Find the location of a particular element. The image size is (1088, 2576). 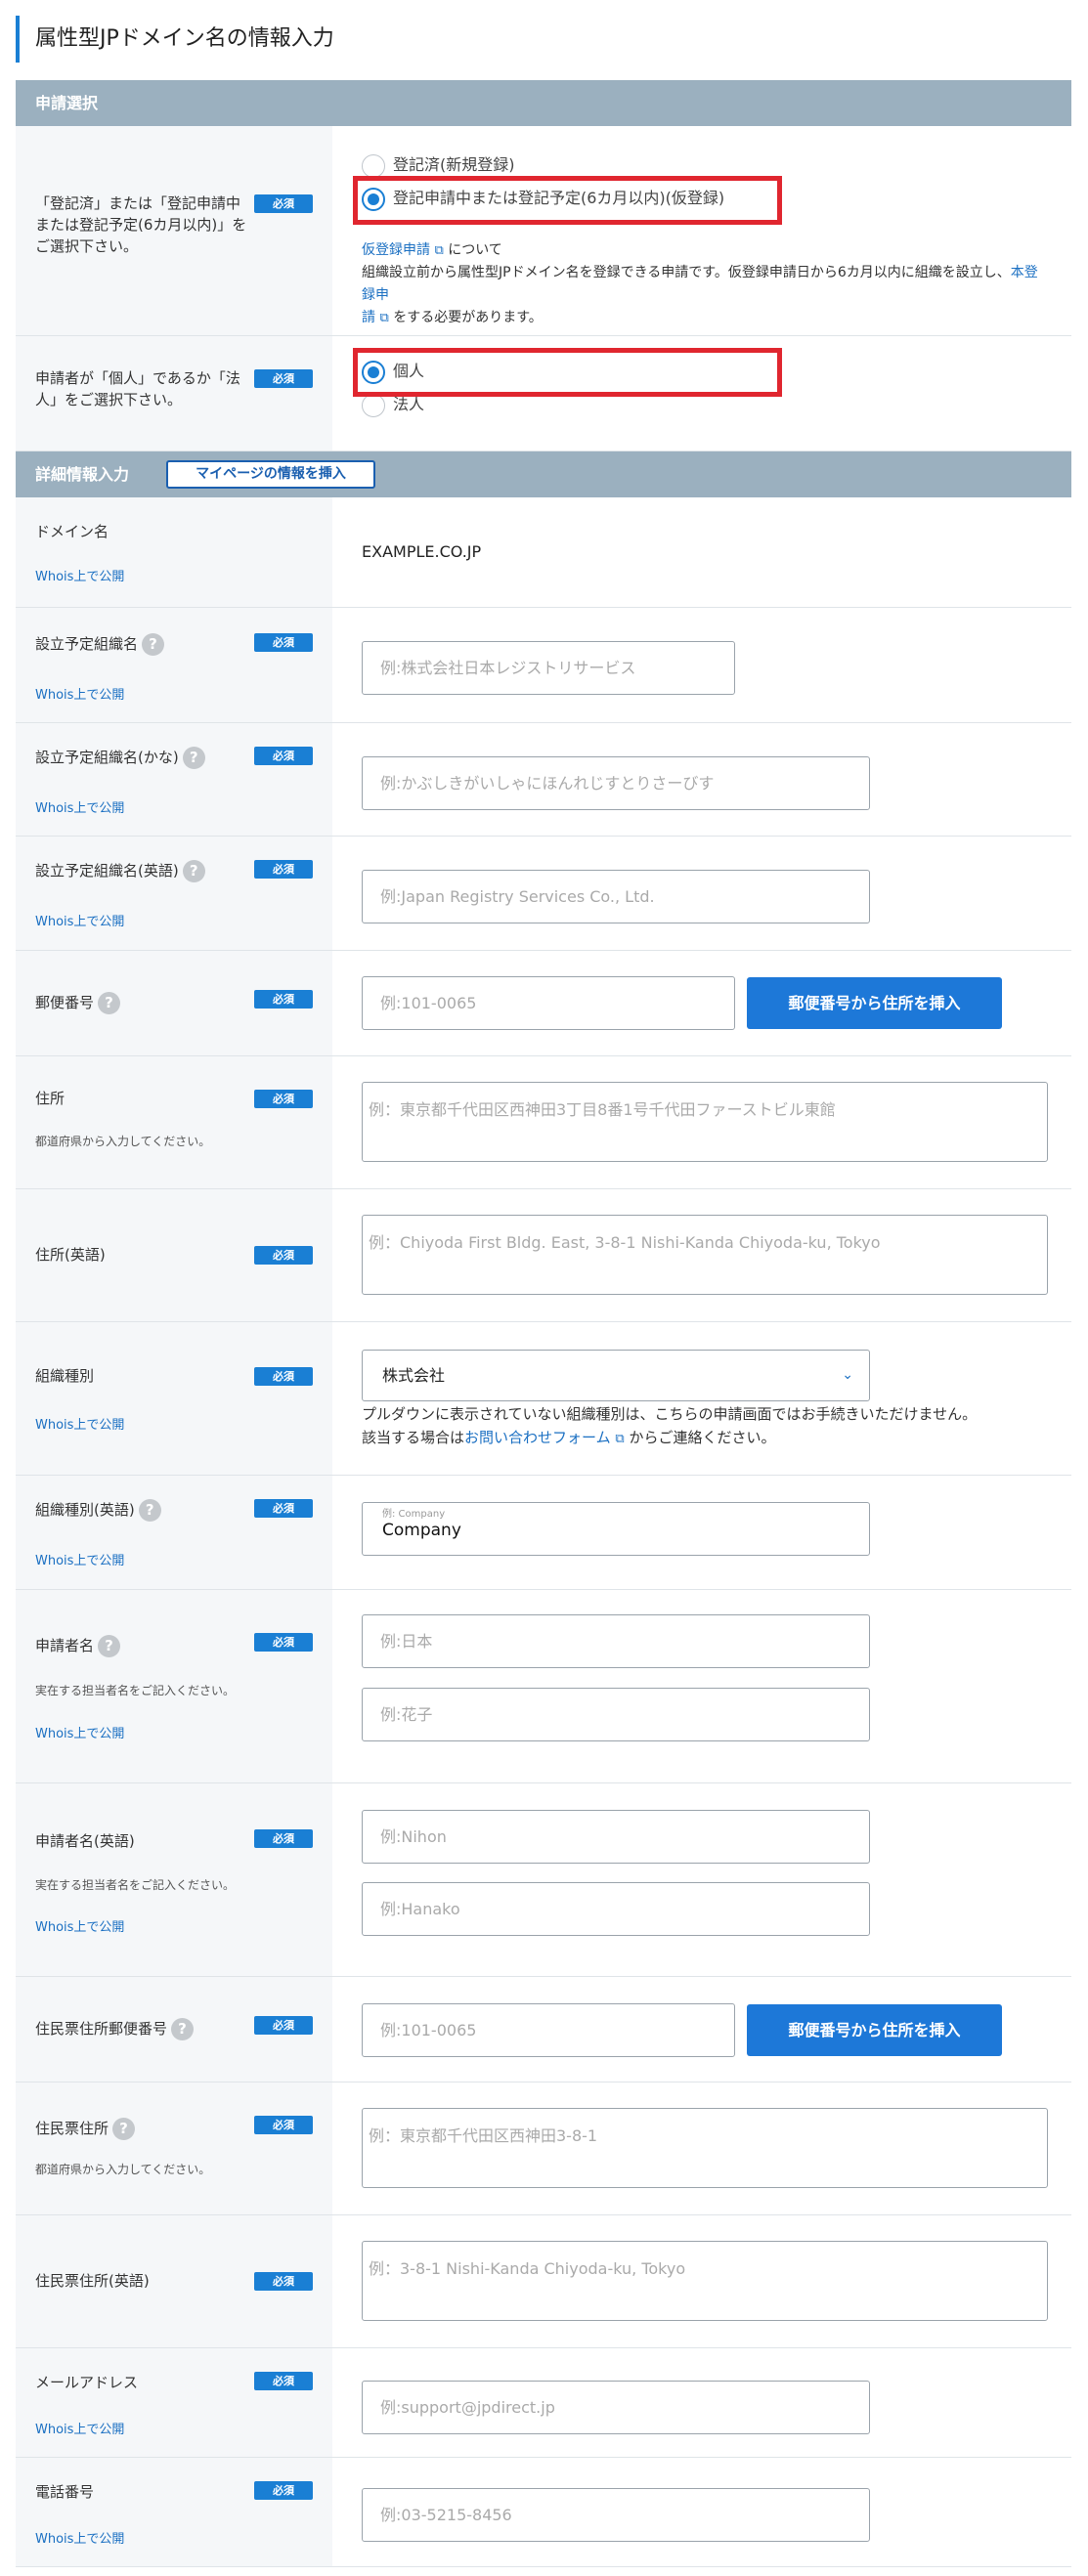

email-input: 例:support@jpdirect.jp is located at coordinates (616, 2408).